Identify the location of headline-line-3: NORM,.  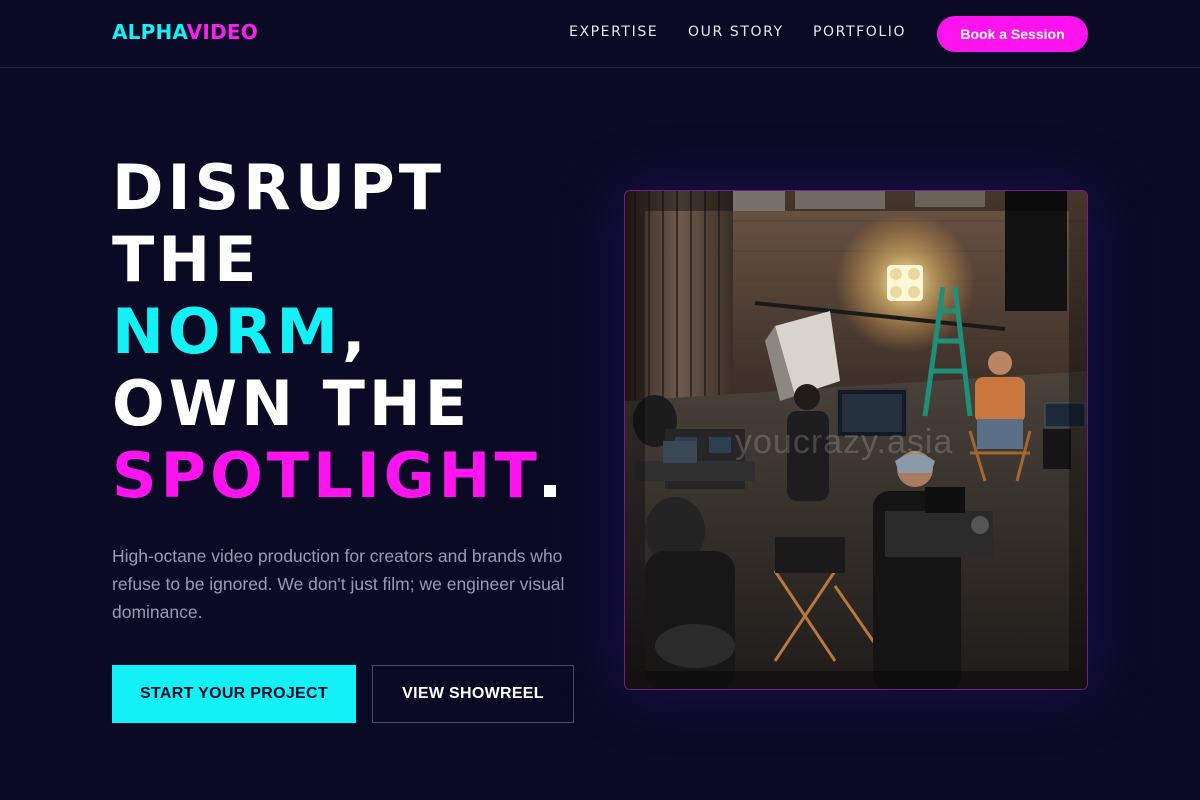
(334, 332).